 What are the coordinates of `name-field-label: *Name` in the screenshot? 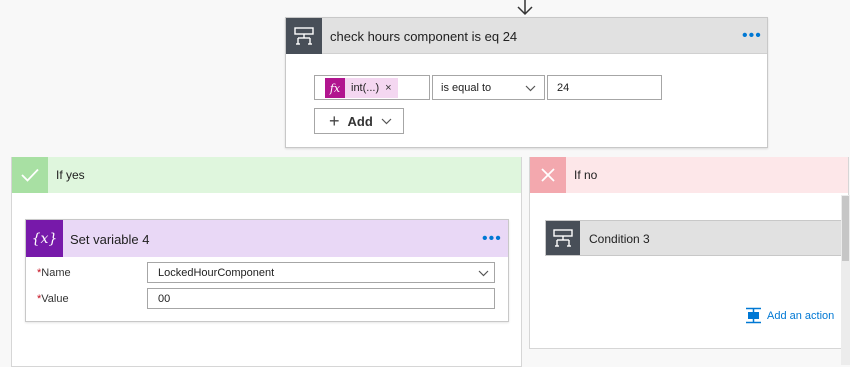 It's located at (54, 273).